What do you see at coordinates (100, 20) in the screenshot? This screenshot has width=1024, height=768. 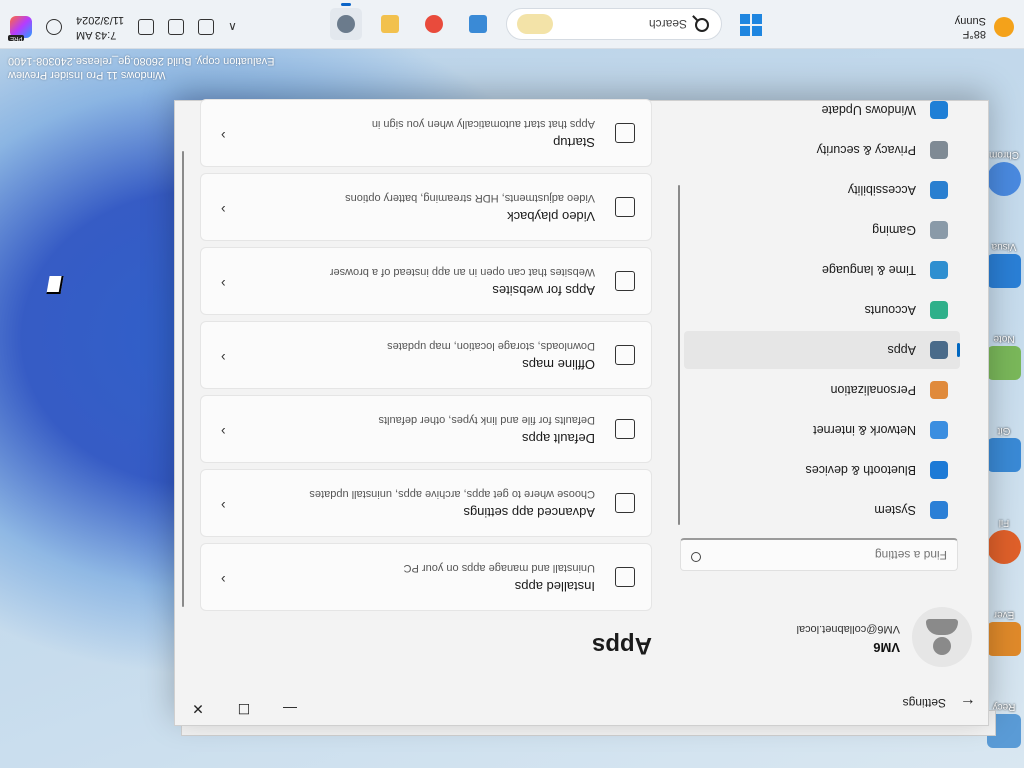 I see `clock-date: 11/3/2024` at bounding box center [100, 20].